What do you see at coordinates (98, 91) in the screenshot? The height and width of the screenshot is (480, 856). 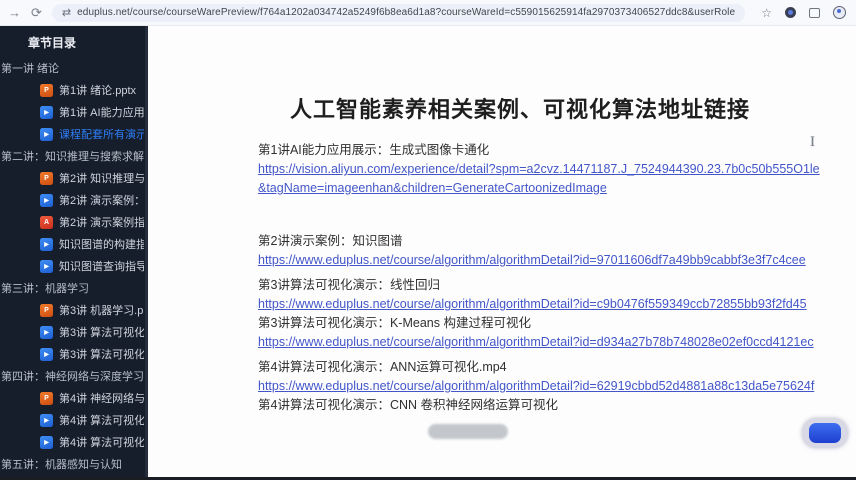 I see `sidebar-item-label: 第1讲 绪论.pptx` at bounding box center [98, 91].